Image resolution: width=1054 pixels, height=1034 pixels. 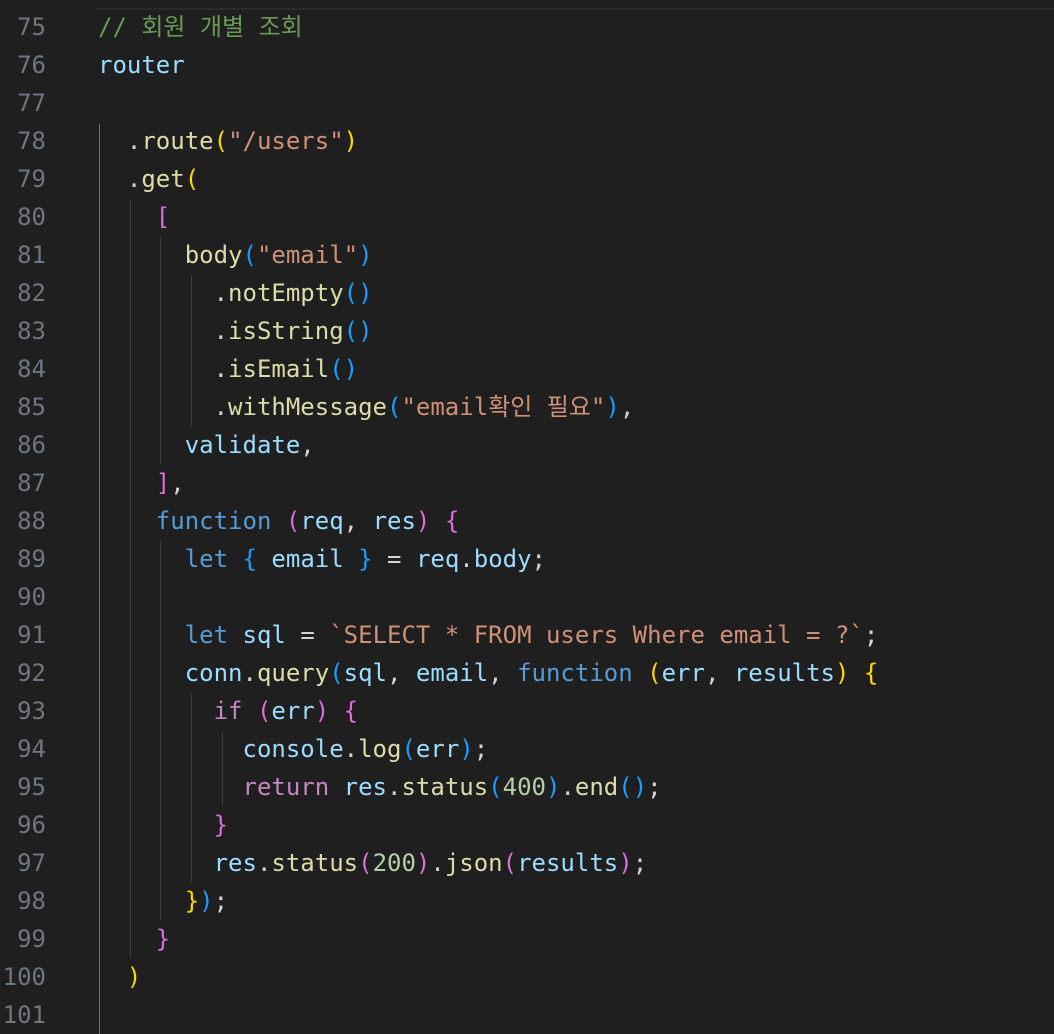 I want to click on code-line: function (req, res) {, so click(x=278, y=521).